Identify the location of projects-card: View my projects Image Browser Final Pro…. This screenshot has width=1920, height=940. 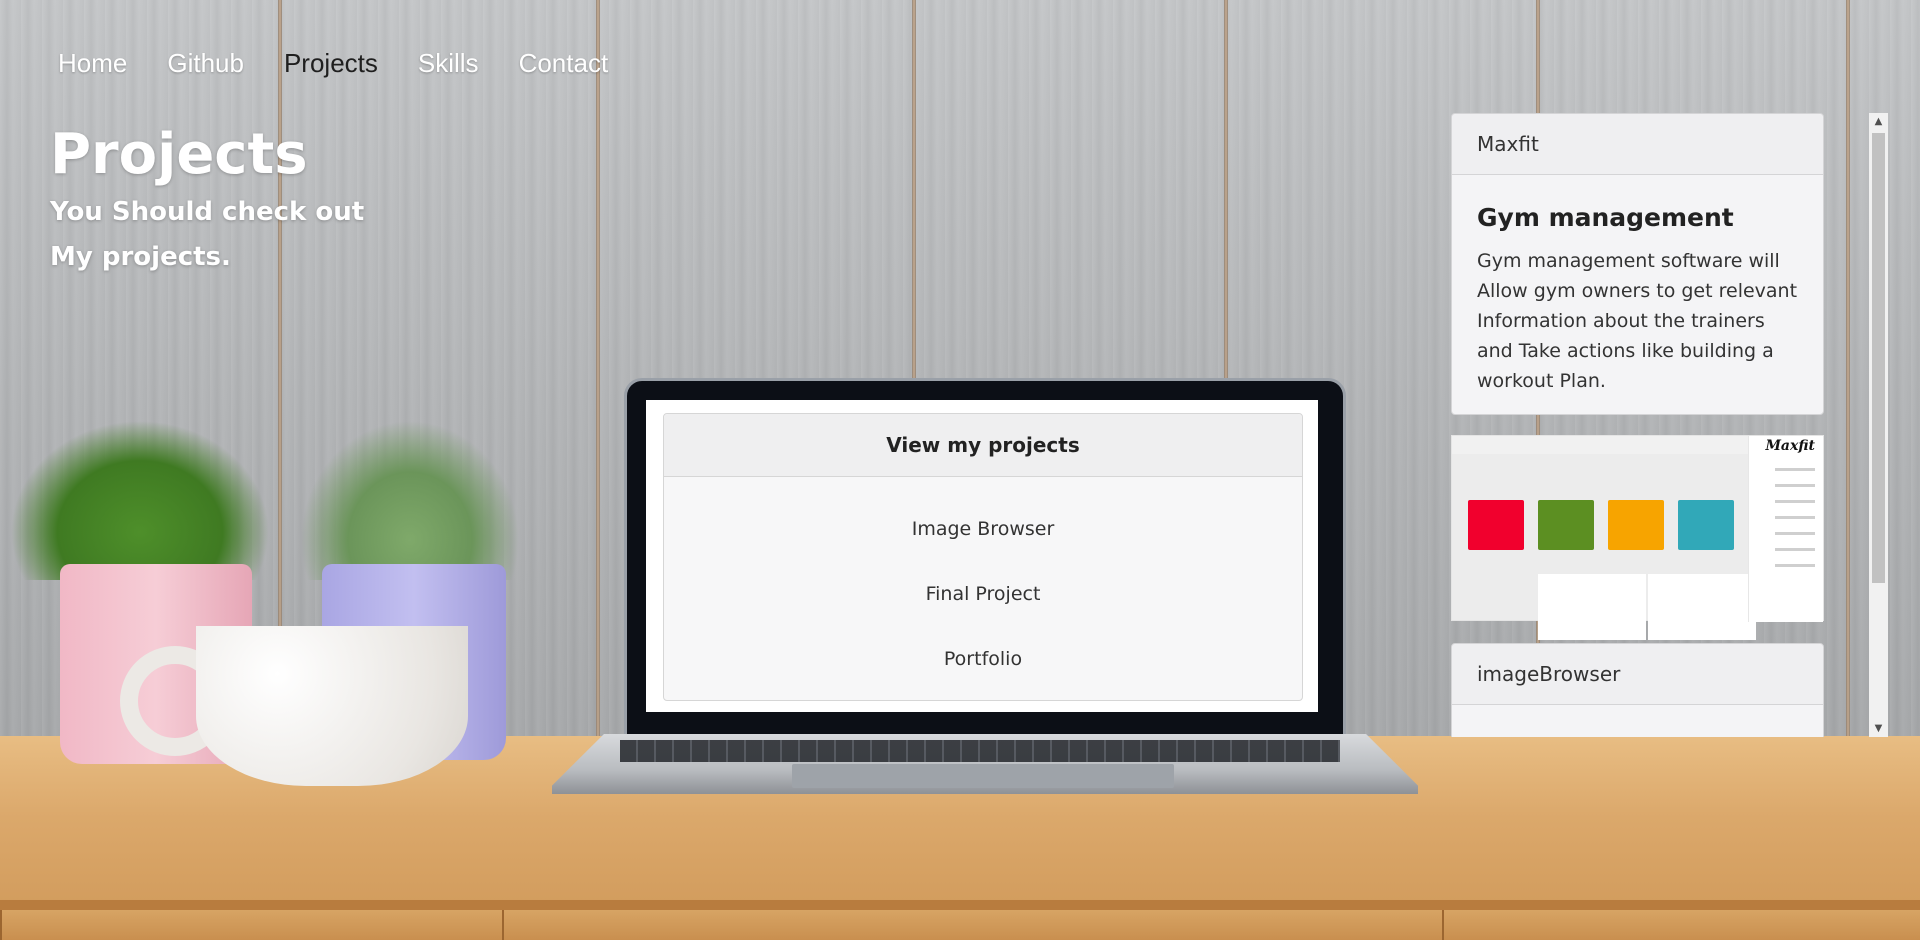
(983, 557).